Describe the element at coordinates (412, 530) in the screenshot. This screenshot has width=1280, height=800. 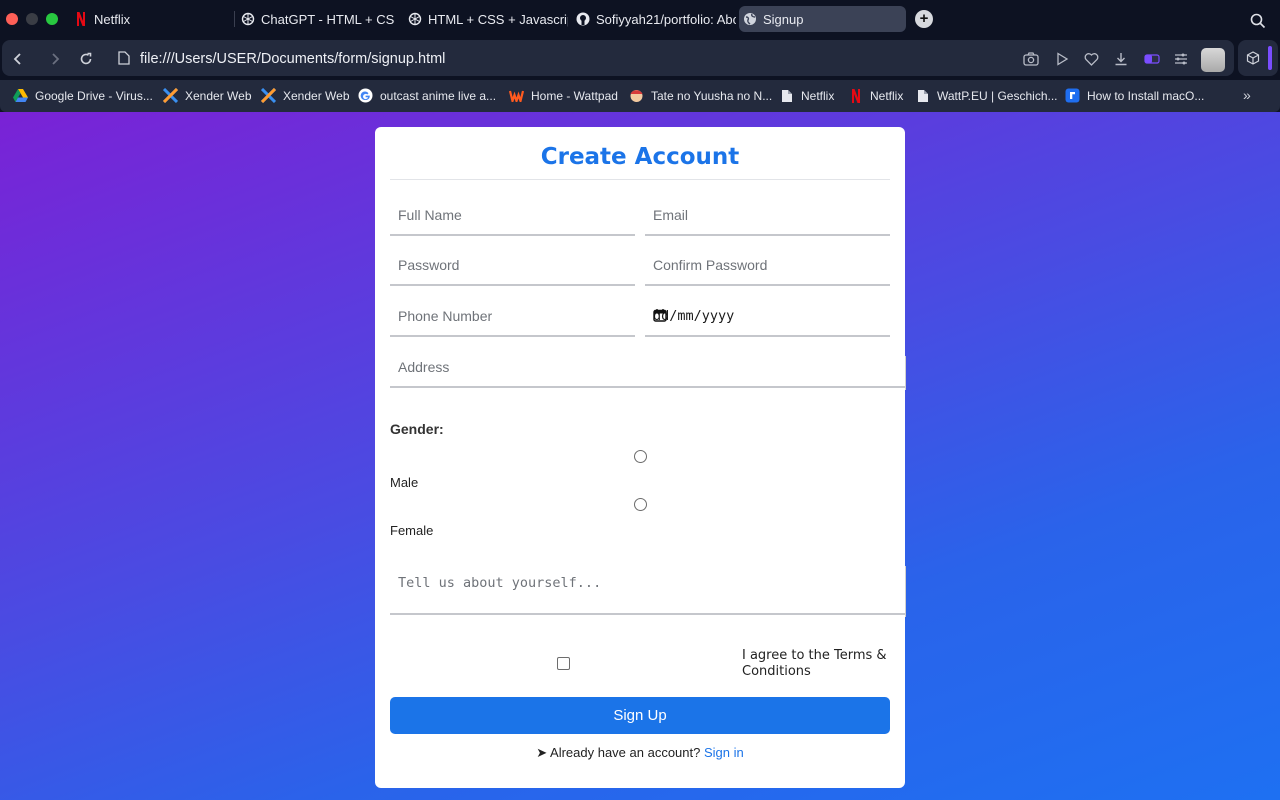
I see `gender-female-label: Female` at that location.